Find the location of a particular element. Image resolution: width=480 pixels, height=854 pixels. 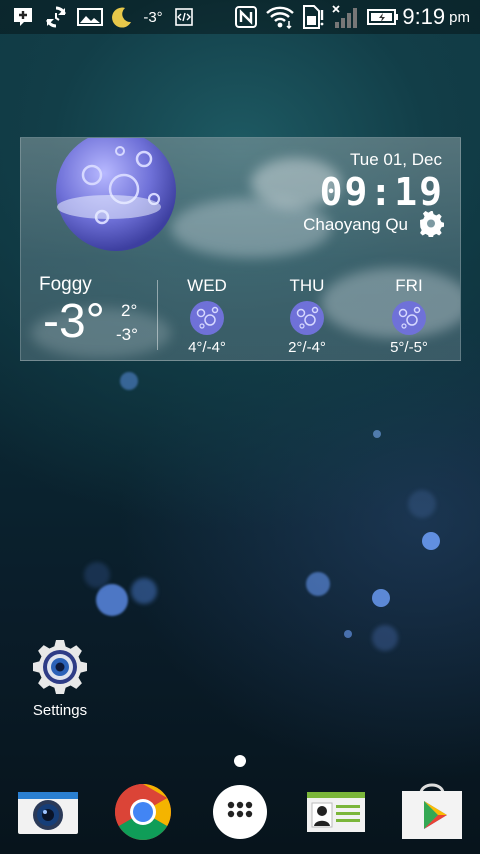

contacts-icon is located at coordinates (336, 812).